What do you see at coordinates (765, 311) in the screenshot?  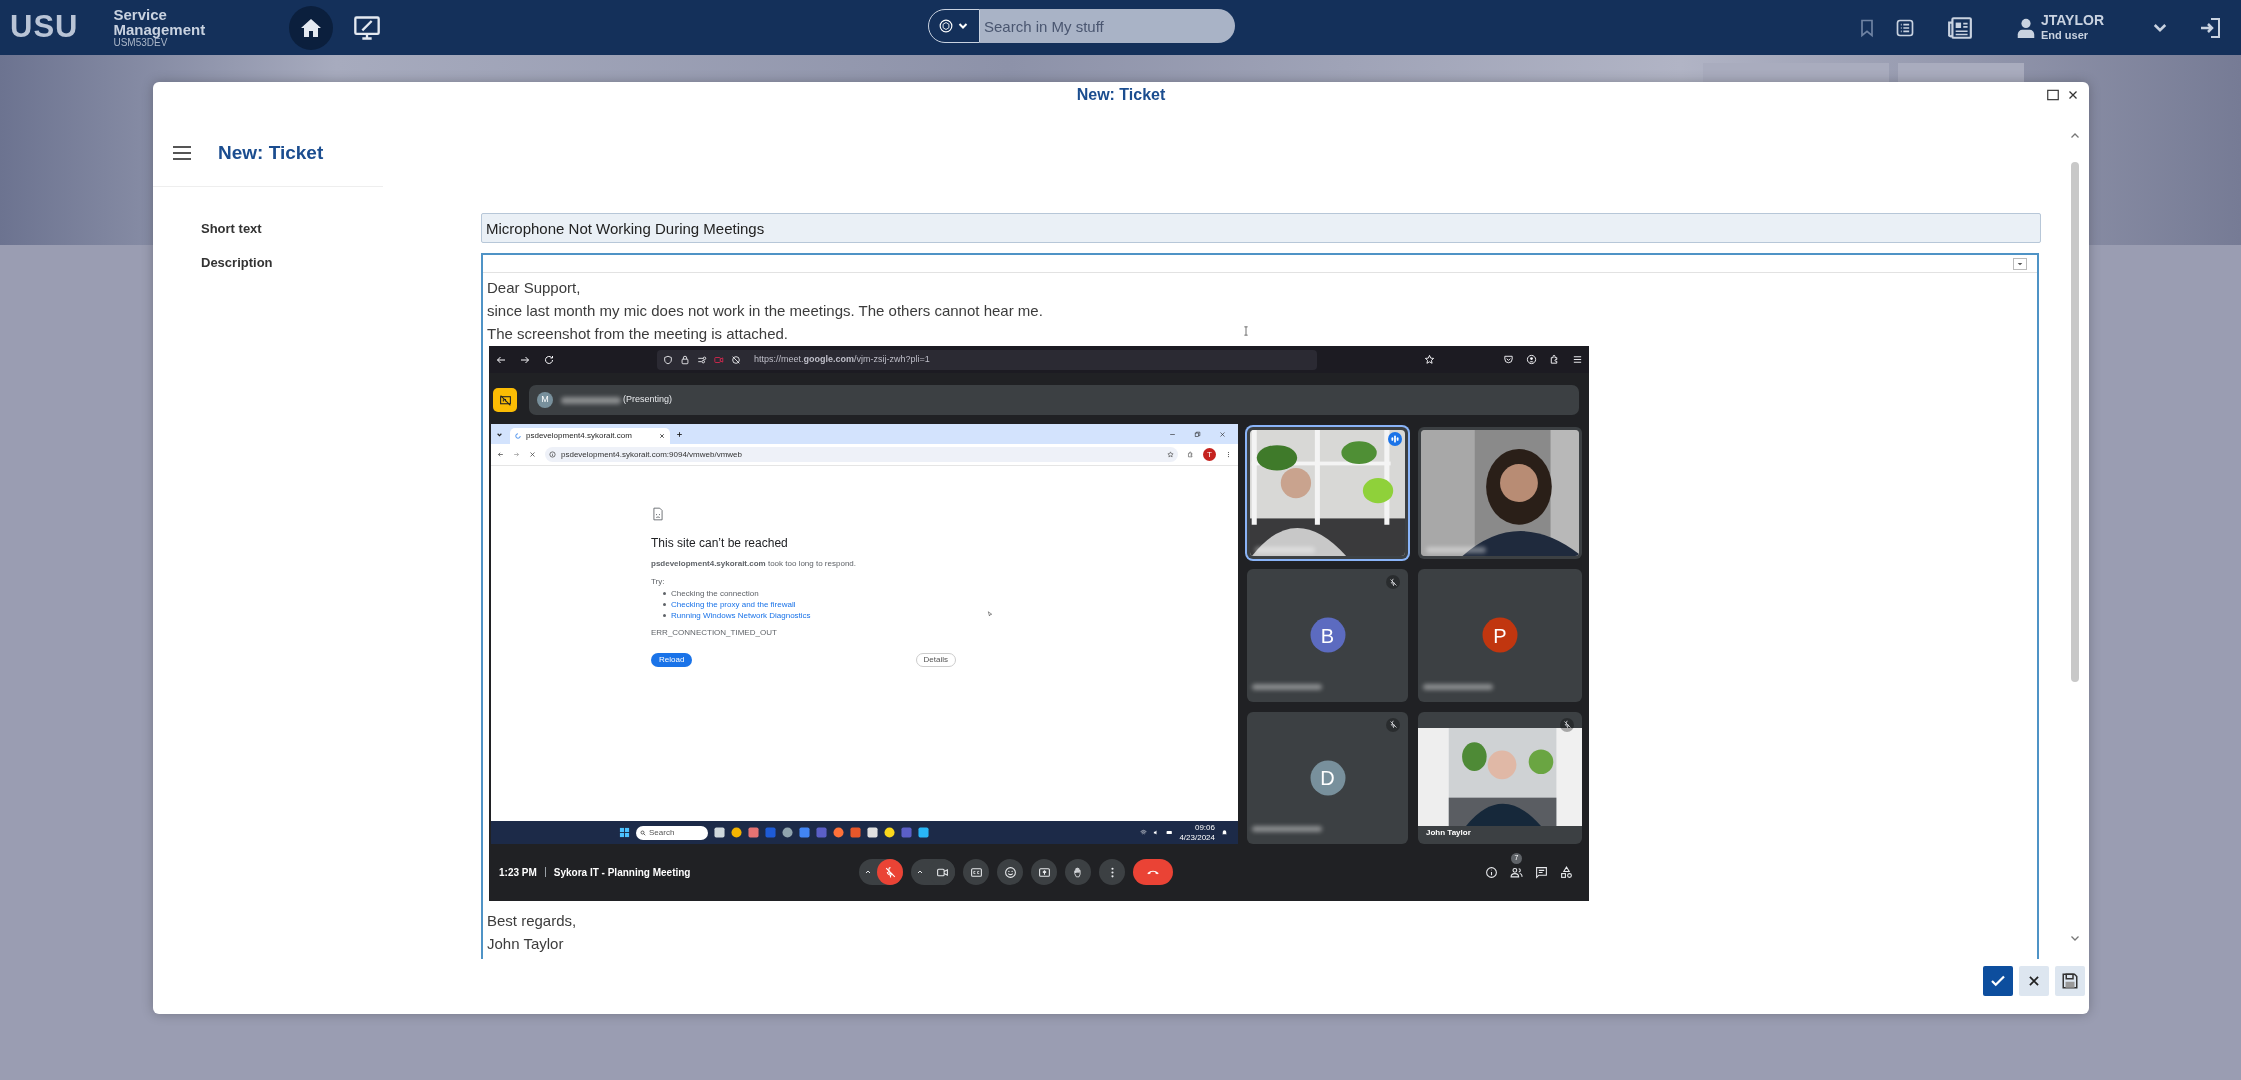 I see `description-line: since last month my mic does not work in the meetings. The others cannot hear me.` at bounding box center [765, 311].